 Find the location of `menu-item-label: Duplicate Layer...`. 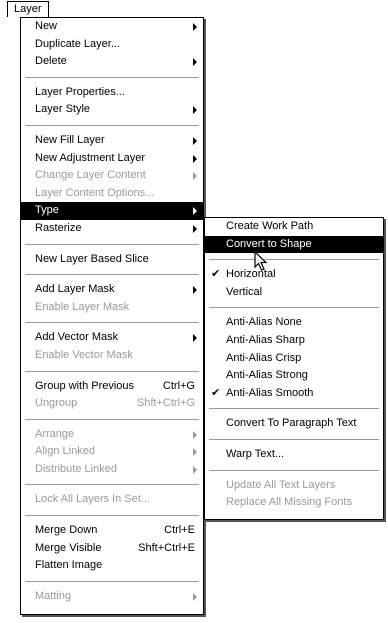

menu-item-label: Duplicate Layer... is located at coordinates (77, 43).